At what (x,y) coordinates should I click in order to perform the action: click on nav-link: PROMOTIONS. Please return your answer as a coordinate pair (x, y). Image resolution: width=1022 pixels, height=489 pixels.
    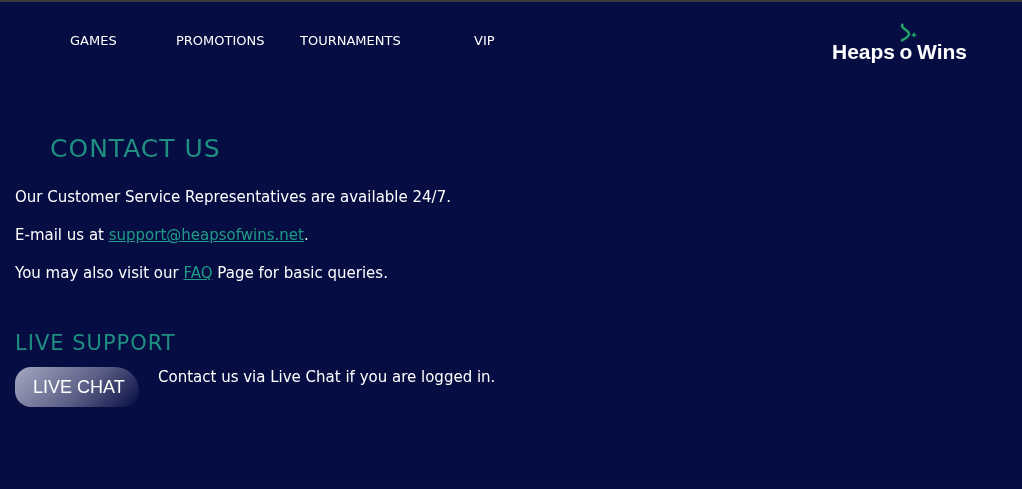
    Looking at the image, I should click on (238, 40).